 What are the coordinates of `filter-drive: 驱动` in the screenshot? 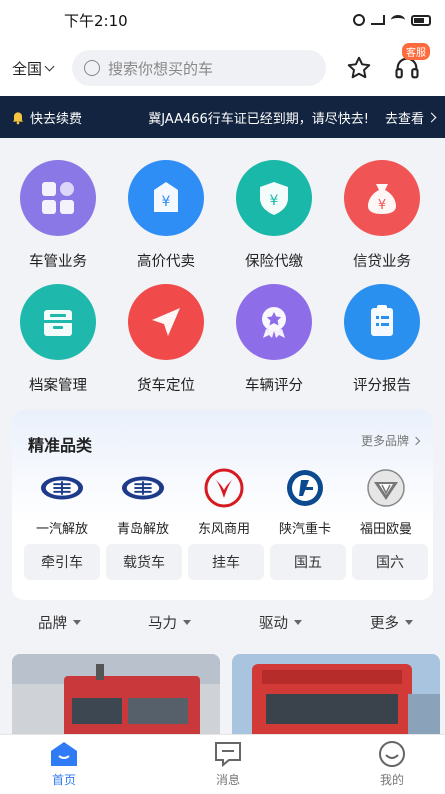 It's located at (280, 622).